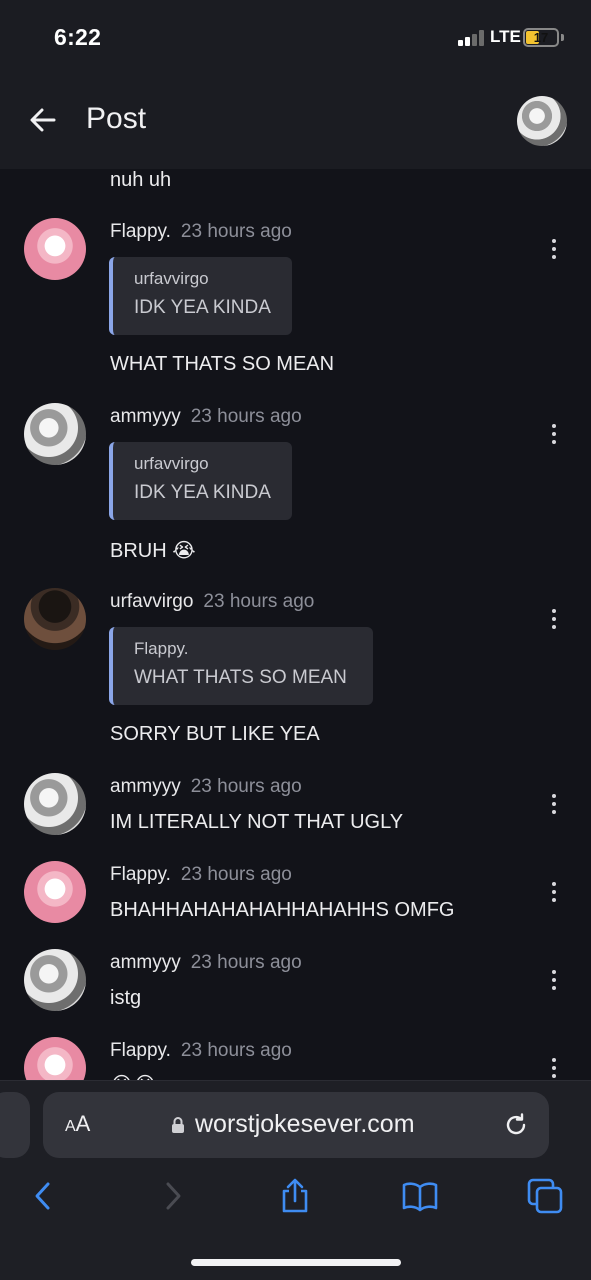 Image resolution: width=591 pixels, height=1280 pixels. What do you see at coordinates (83, 1123) in the screenshot?
I see `aa-large: A` at bounding box center [83, 1123].